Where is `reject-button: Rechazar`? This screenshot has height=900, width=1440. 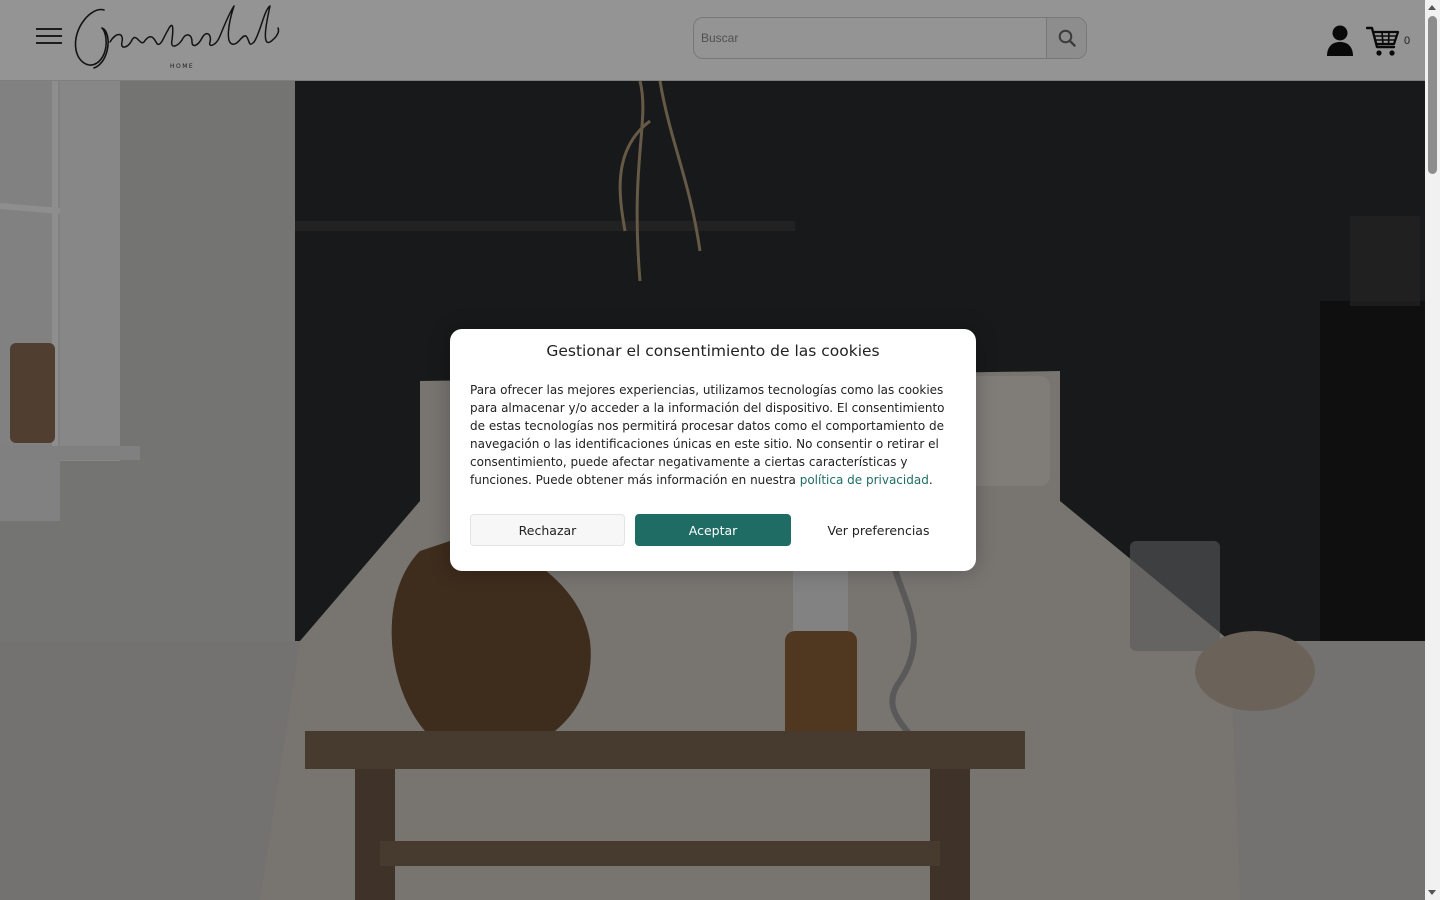 reject-button: Rechazar is located at coordinates (547, 530).